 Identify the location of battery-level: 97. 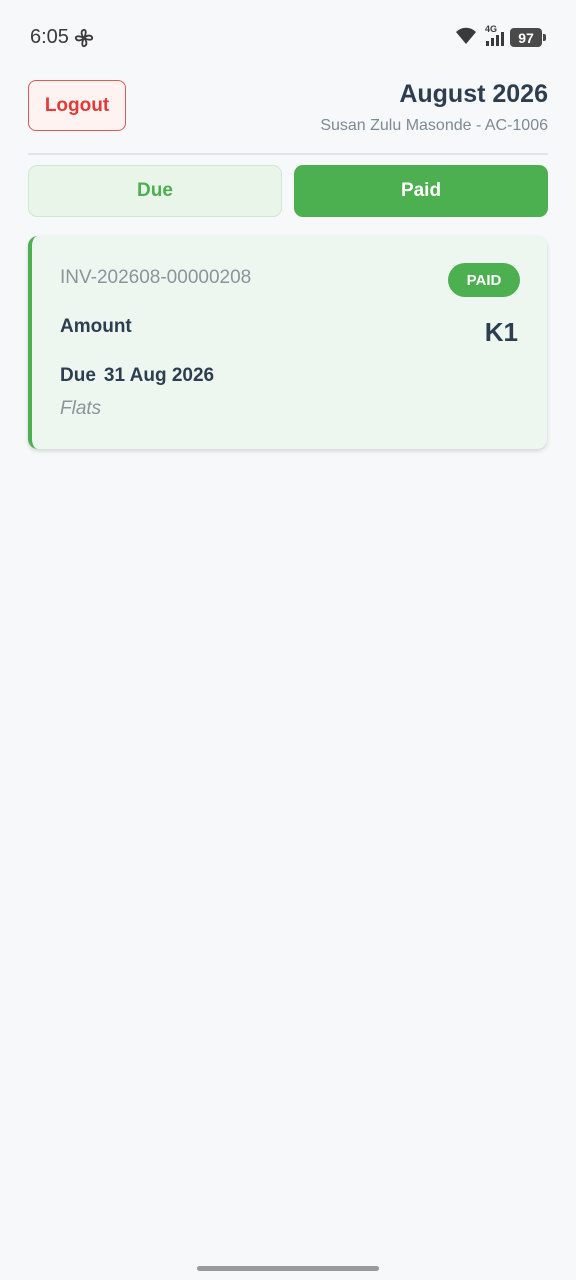
(526, 37).